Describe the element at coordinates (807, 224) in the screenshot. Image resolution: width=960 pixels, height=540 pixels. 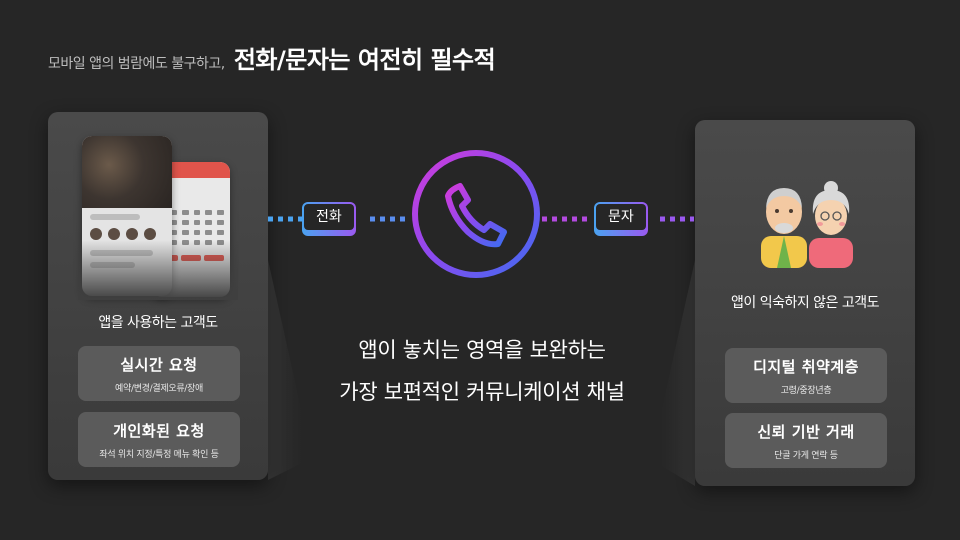
I see `elderly-couple-icon` at that location.